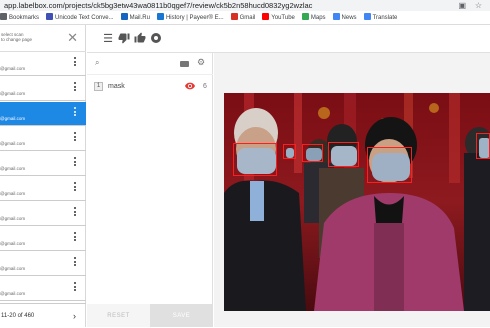 This screenshot has width=490, height=328. What do you see at coordinates (201, 62) in the screenshot?
I see `gear-icon: ⚙` at bounding box center [201, 62].